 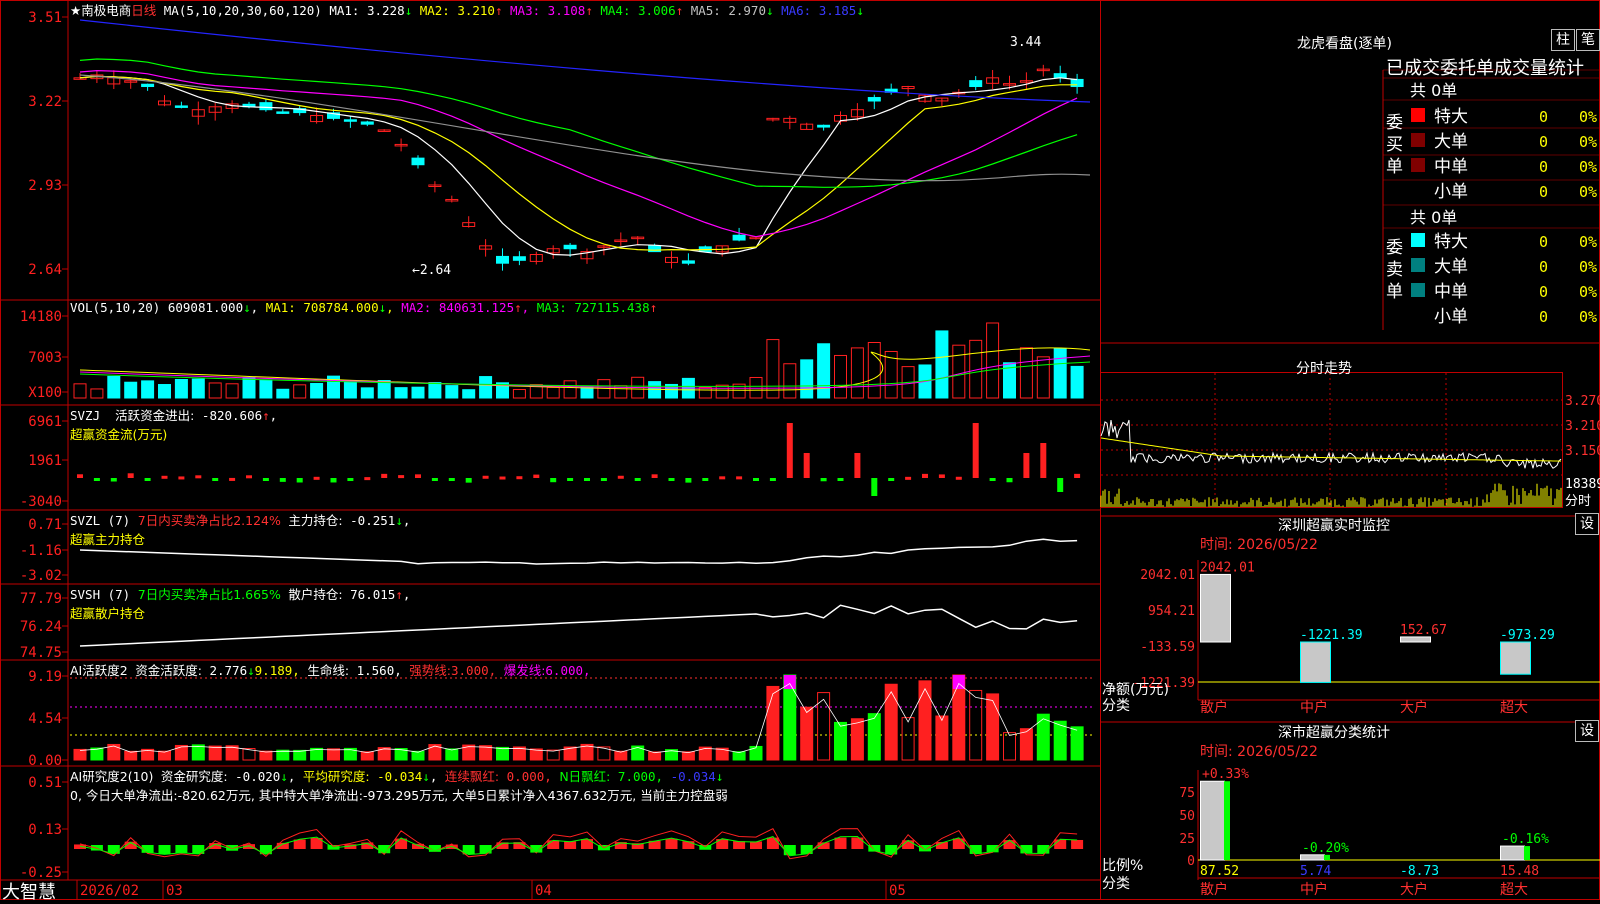 What do you see at coordinates (173, 424) in the screenshot?
I see `svzj-header: SVZJ 活跃资金进出: -820.606↑, 超赢资金流(万元)` at bounding box center [173, 424].